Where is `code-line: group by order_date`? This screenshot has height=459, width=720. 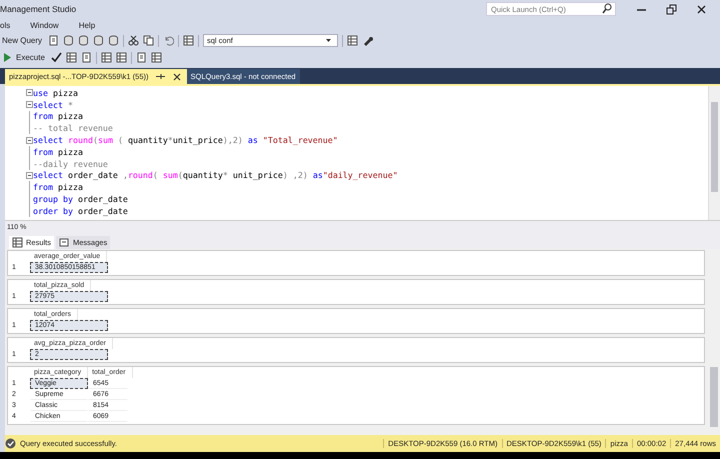 code-line: group by order_date is located at coordinates (366, 199).